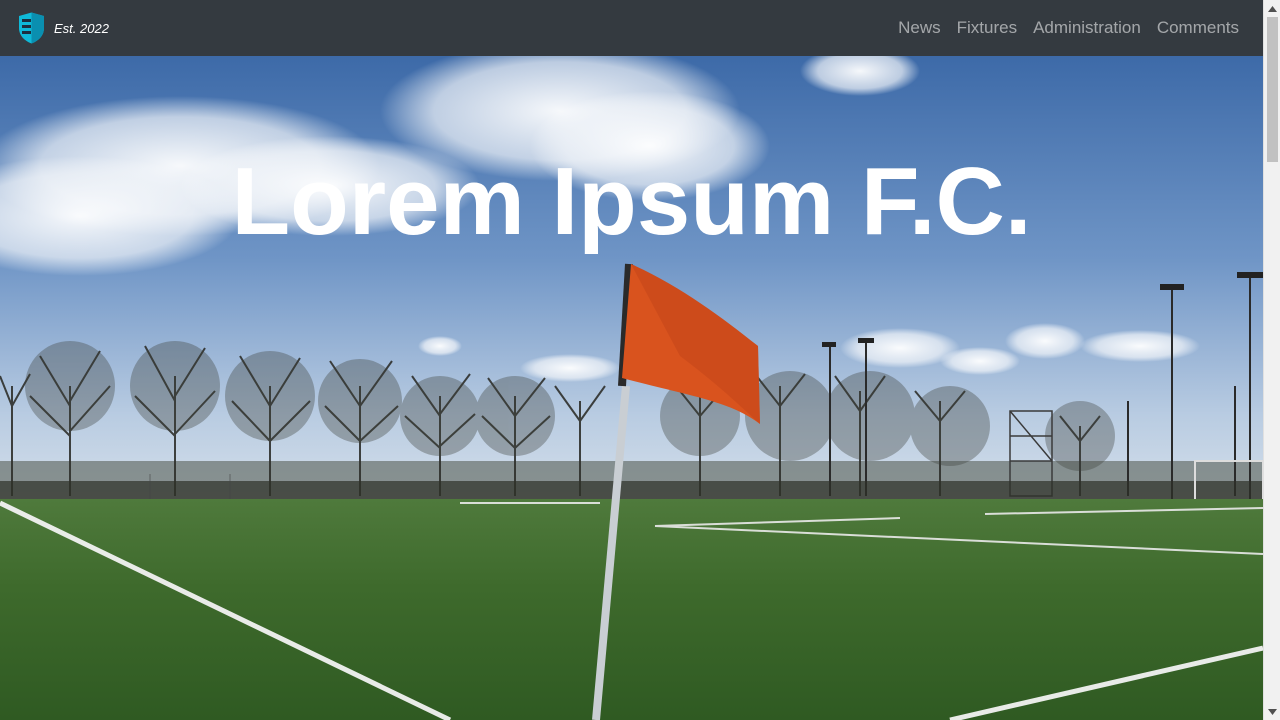 This screenshot has width=1280, height=720. Describe the element at coordinates (1271, 360) in the screenshot. I see `vertical-scrollbar` at that location.